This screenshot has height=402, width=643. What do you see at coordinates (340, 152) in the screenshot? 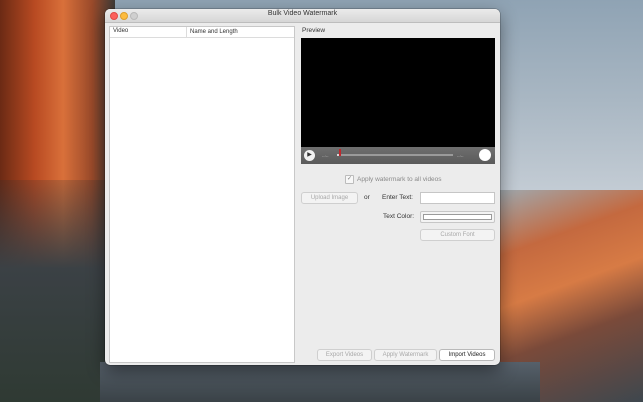
I see `playhead` at bounding box center [340, 152].